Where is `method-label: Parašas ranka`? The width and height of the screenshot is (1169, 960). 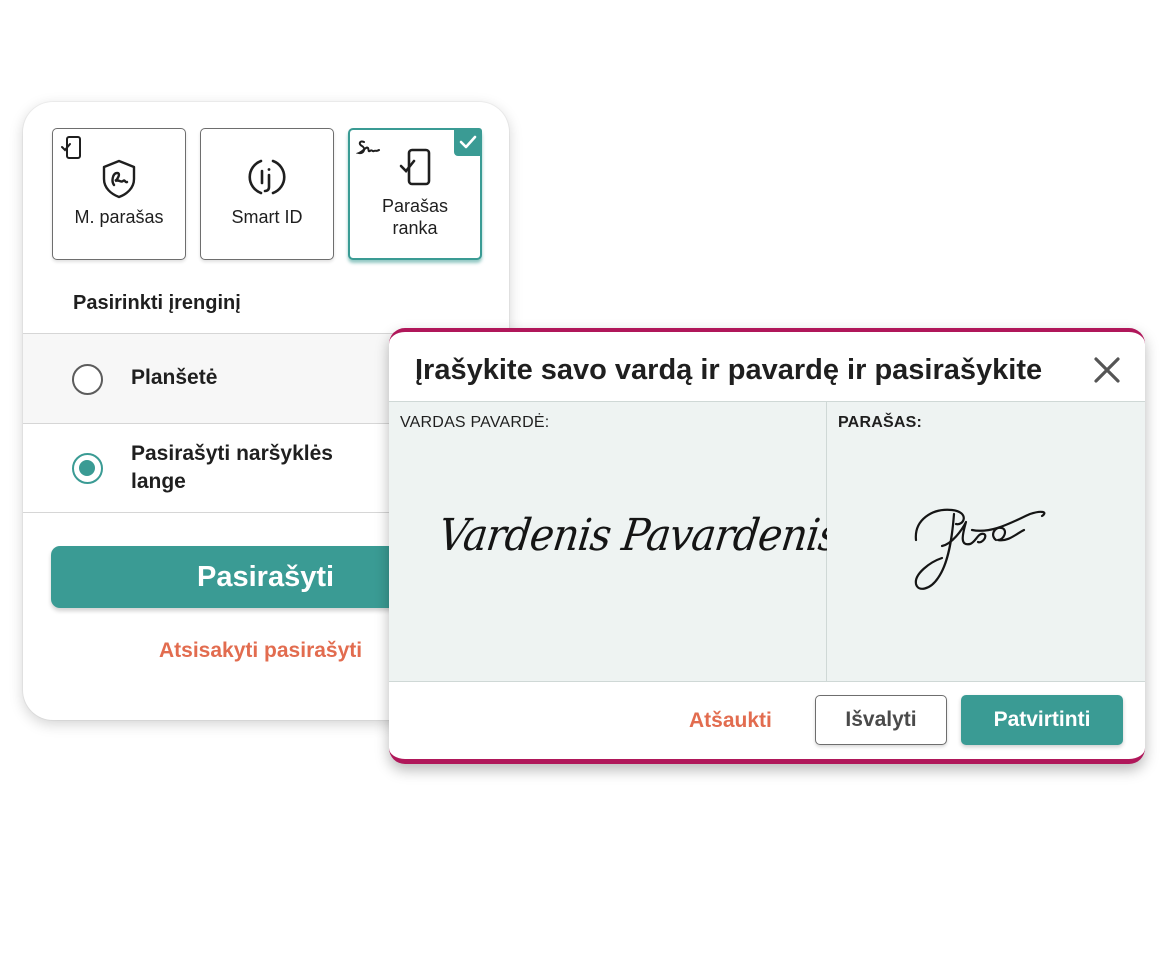 method-label: Parašas ranka is located at coordinates (415, 217).